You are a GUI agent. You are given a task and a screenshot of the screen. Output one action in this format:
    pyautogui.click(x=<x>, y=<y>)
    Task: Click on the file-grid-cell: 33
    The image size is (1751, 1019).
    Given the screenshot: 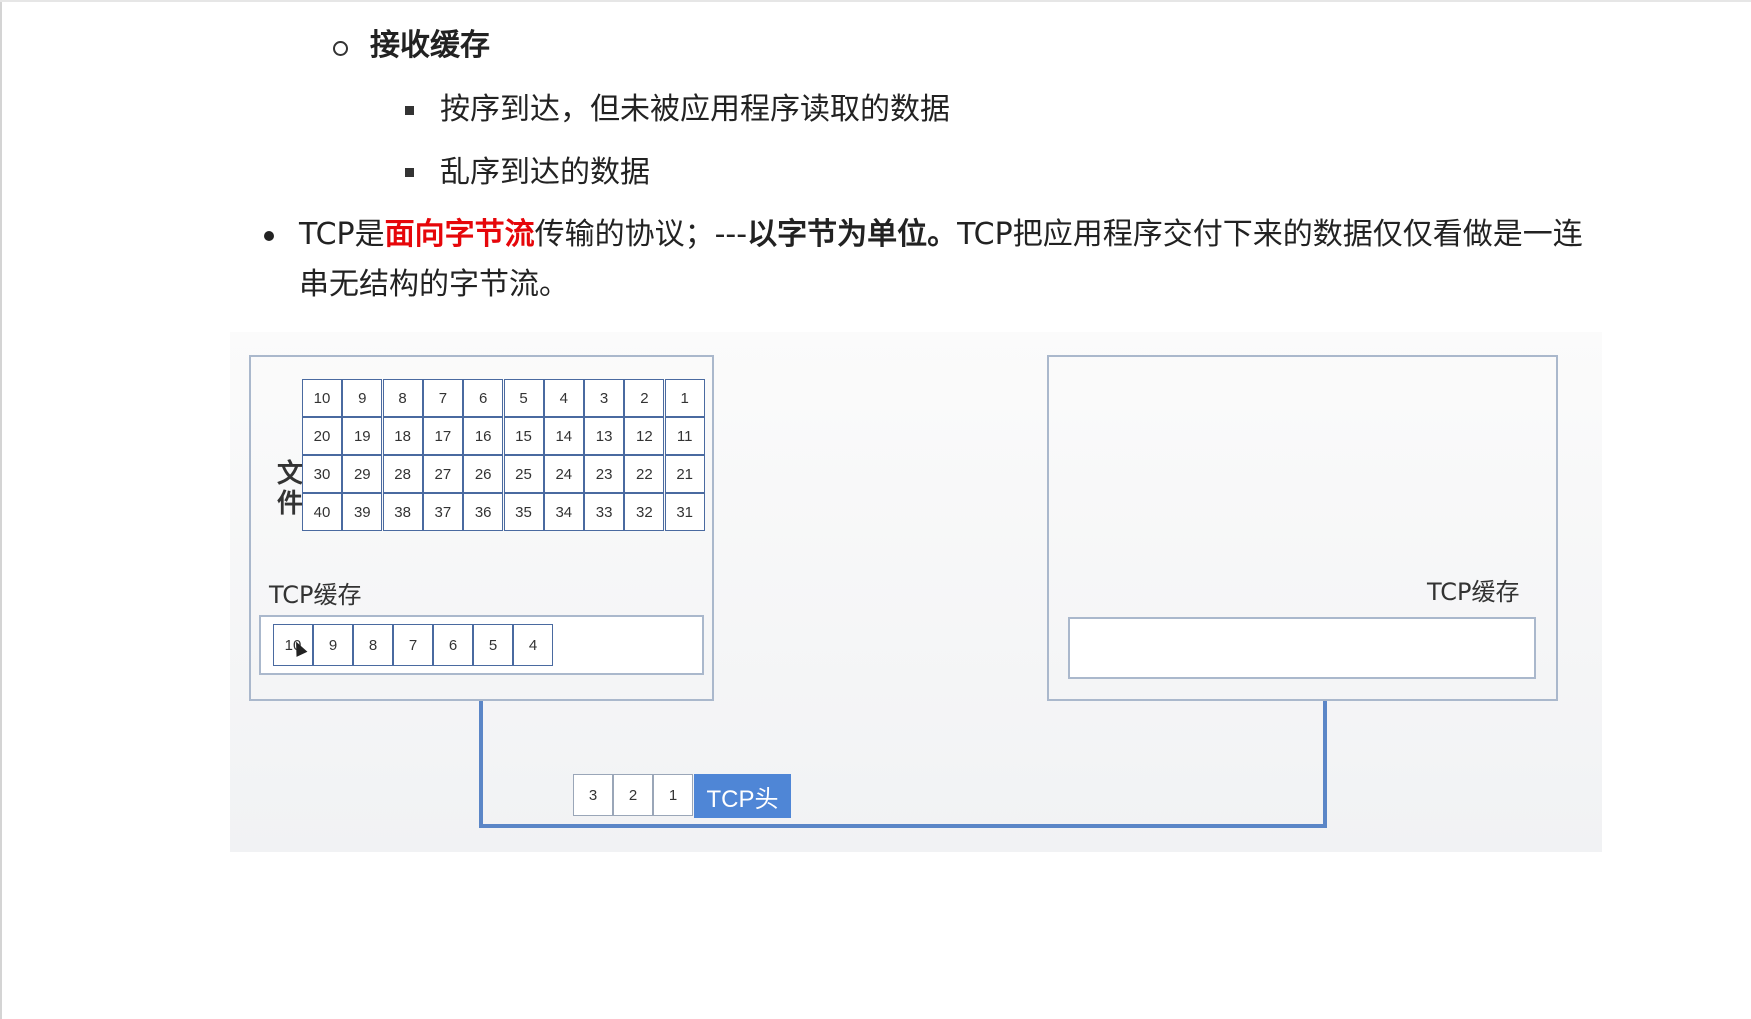 What is the action you would take?
    pyautogui.click(x=604, y=512)
    